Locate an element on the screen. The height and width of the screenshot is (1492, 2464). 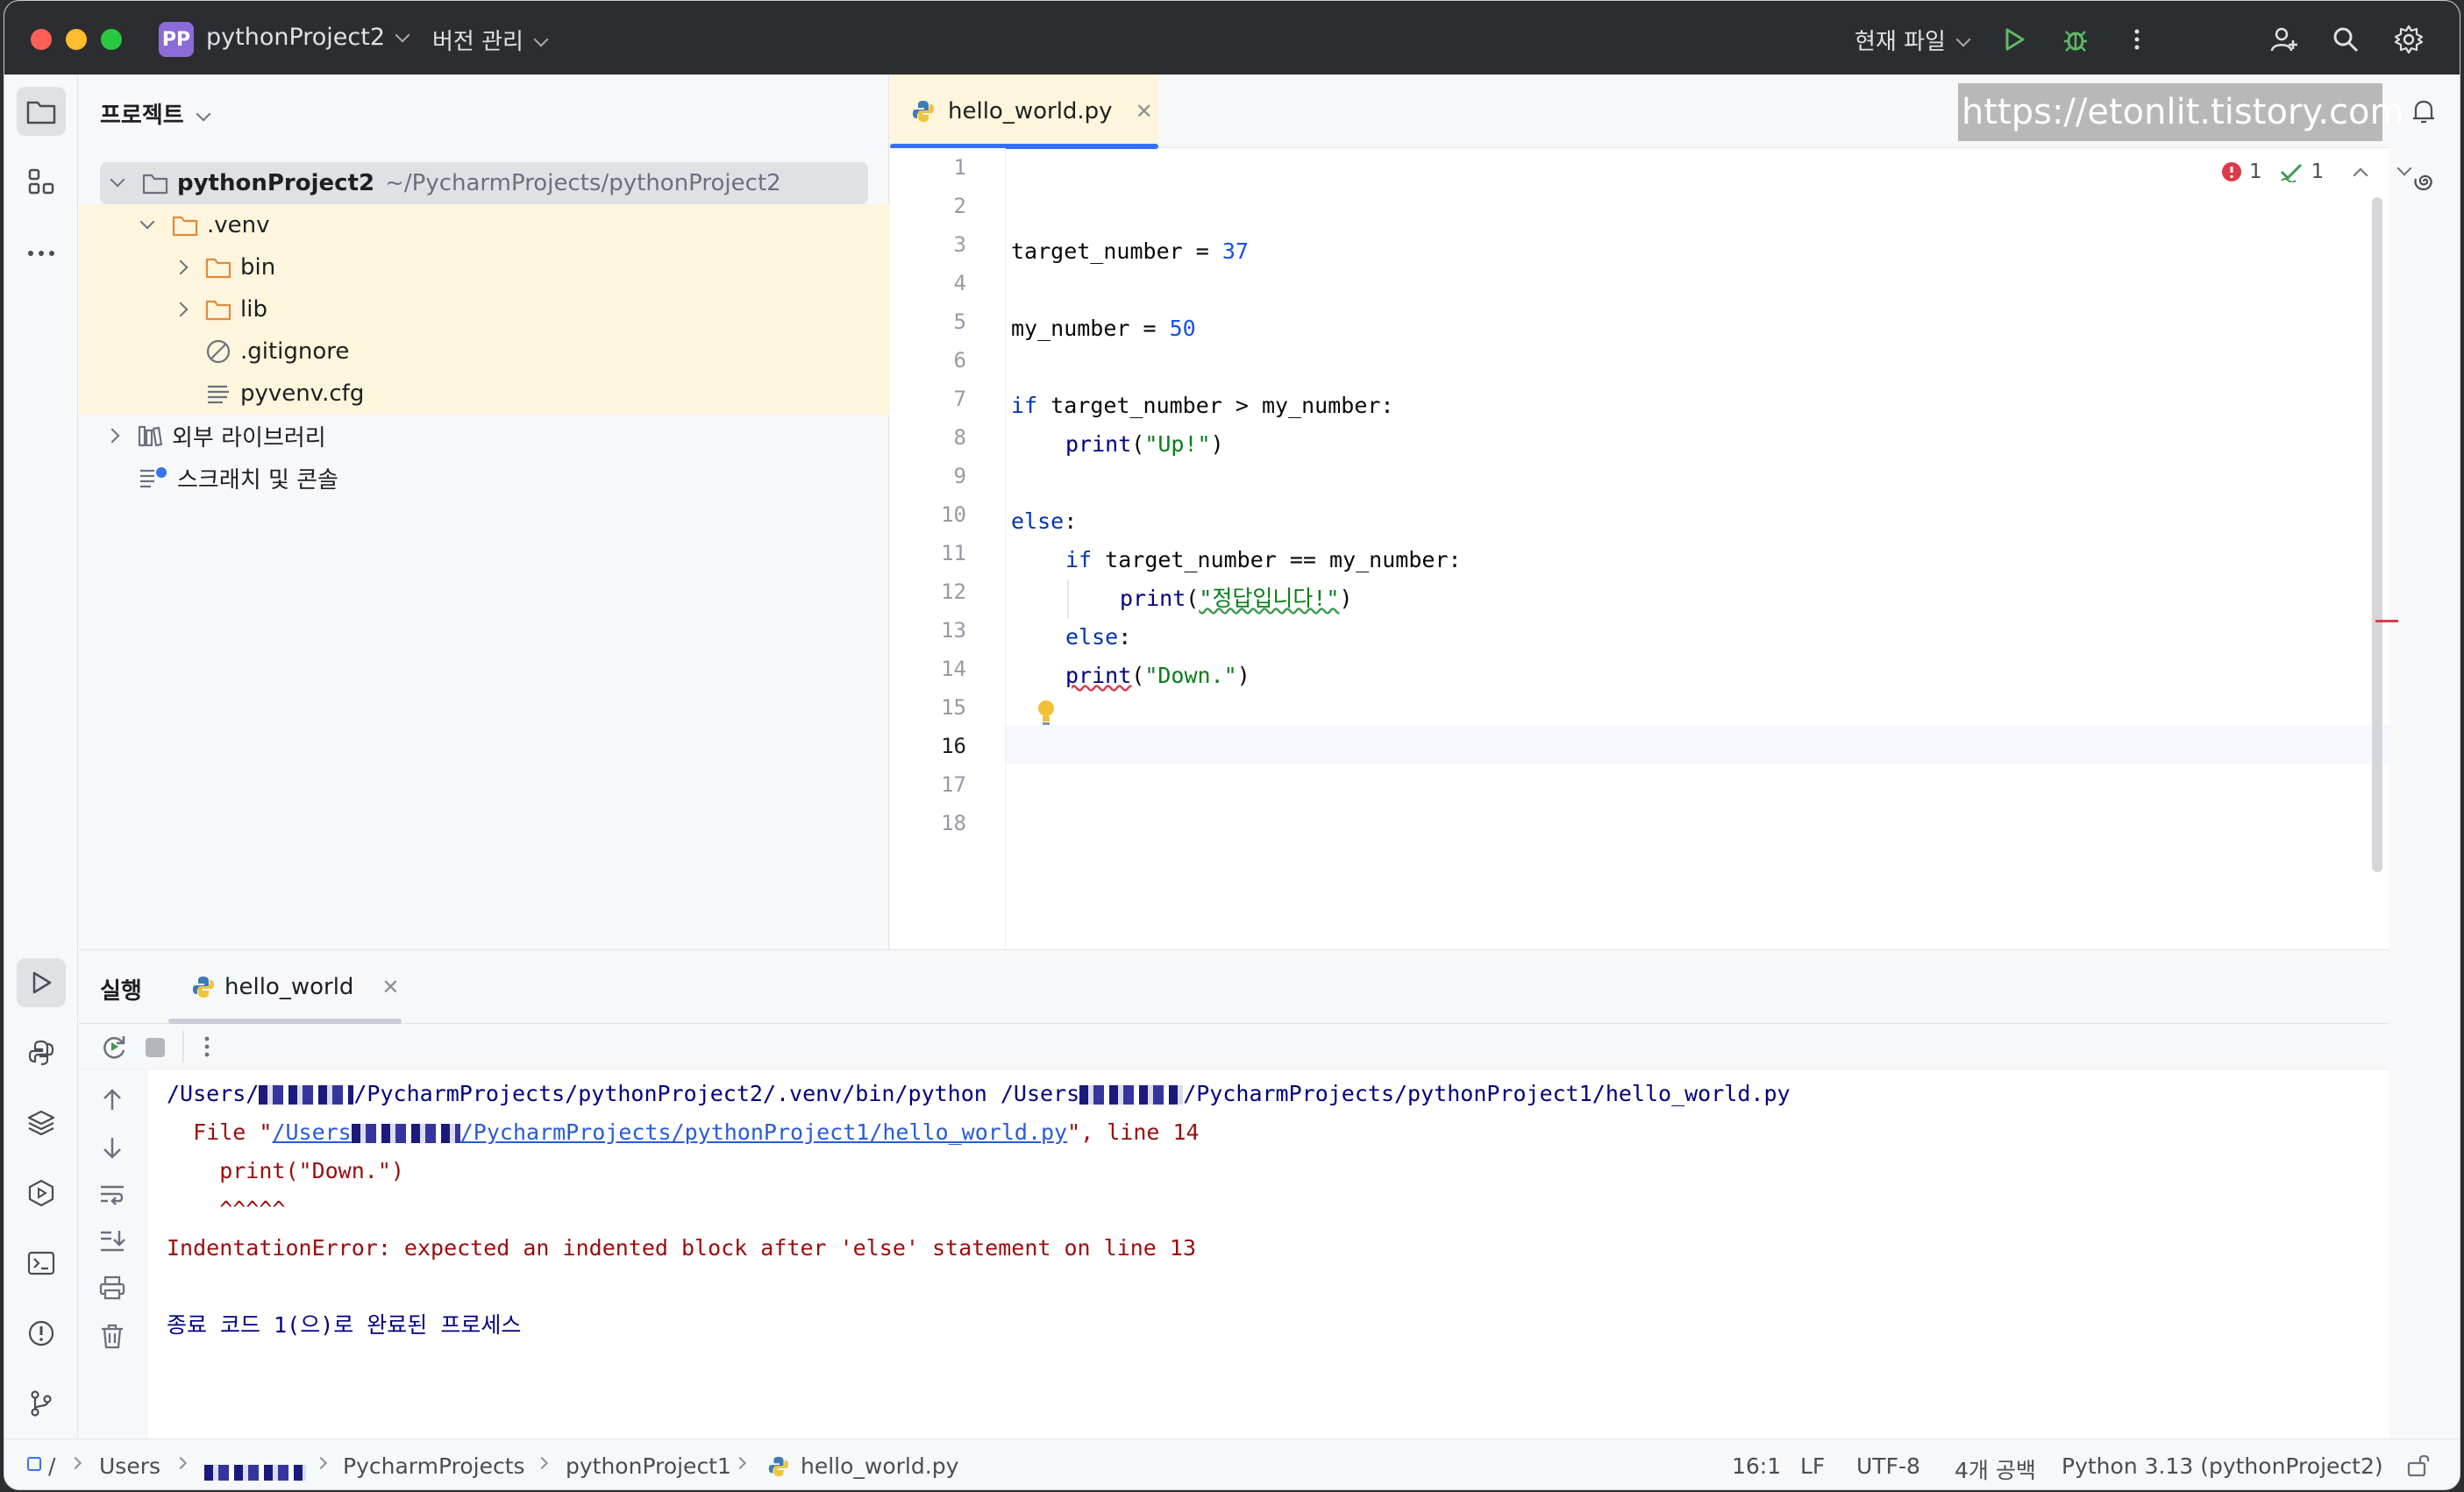
line-number: 2 is located at coordinates (960, 206).